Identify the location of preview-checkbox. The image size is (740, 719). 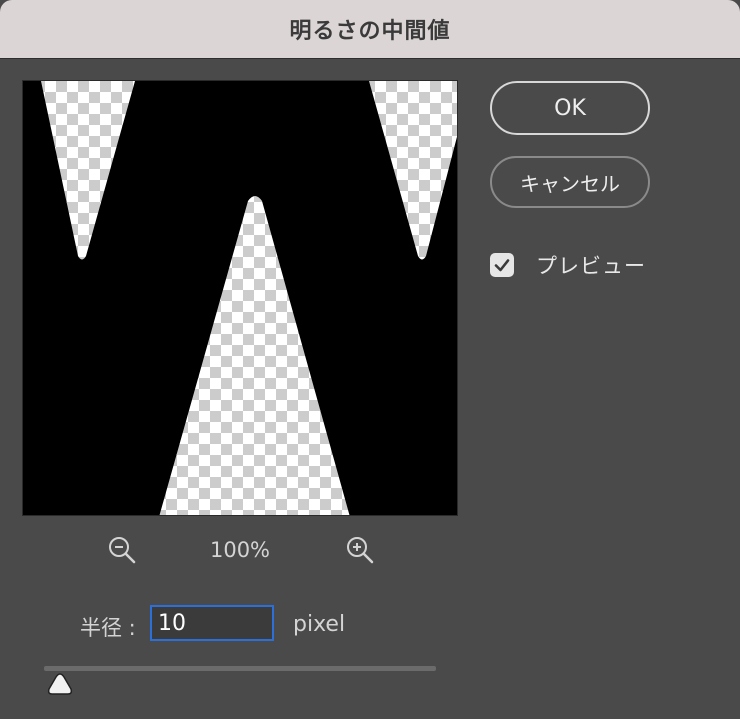
(502, 265).